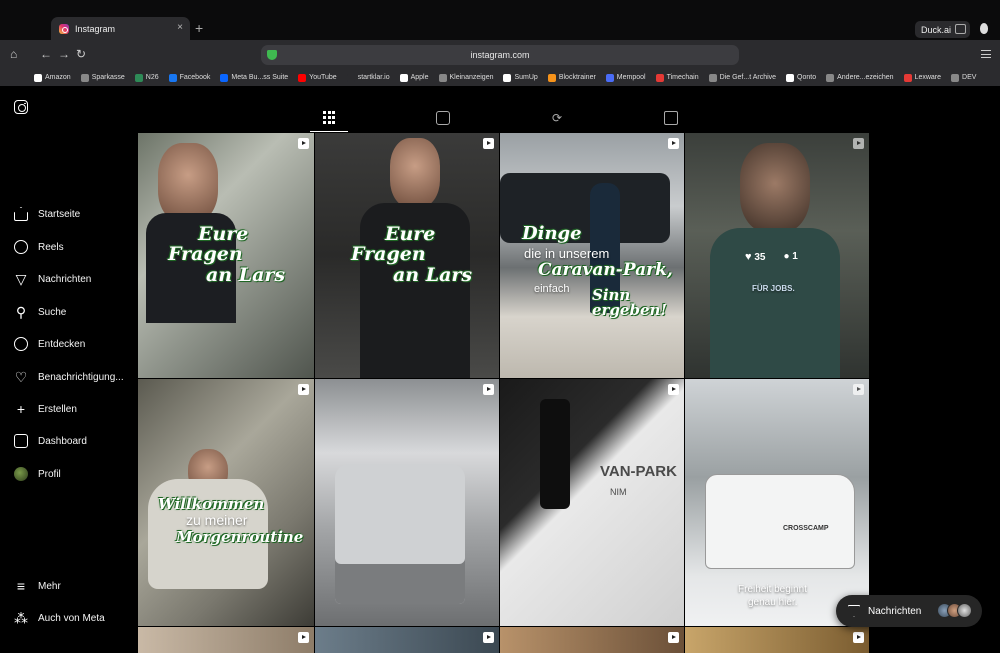 The height and width of the screenshot is (653, 1000). What do you see at coordinates (419, 77) in the screenshot?
I see `bookmark-label: Apple` at bounding box center [419, 77].